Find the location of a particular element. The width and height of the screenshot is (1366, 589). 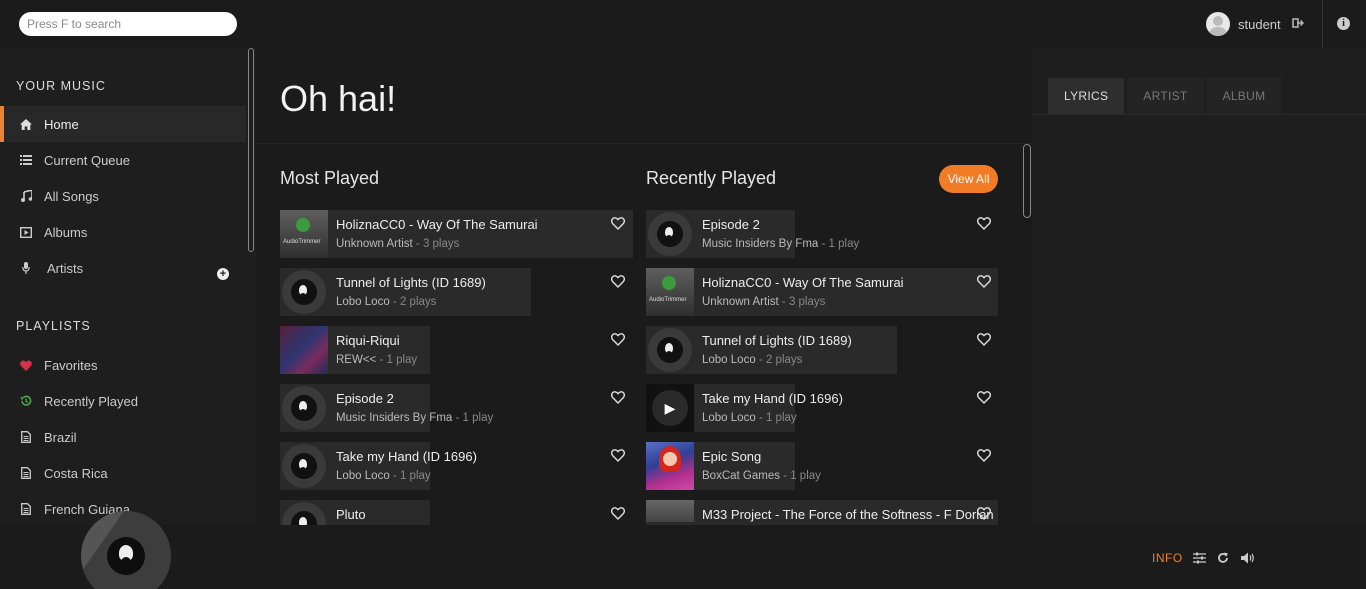

tab-artist: ARTIST is located at coordinates (1165, 96).